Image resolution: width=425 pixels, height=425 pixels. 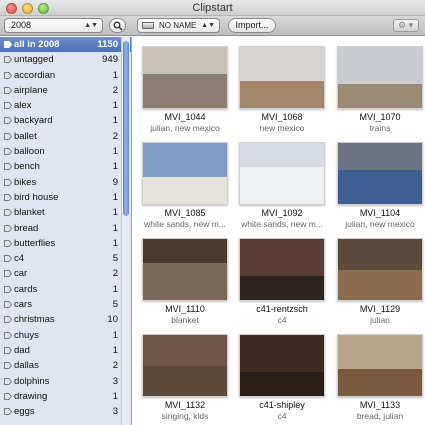 I want to click on gear-menu-button: ⚙ ▾, so click(x=406, y=25).